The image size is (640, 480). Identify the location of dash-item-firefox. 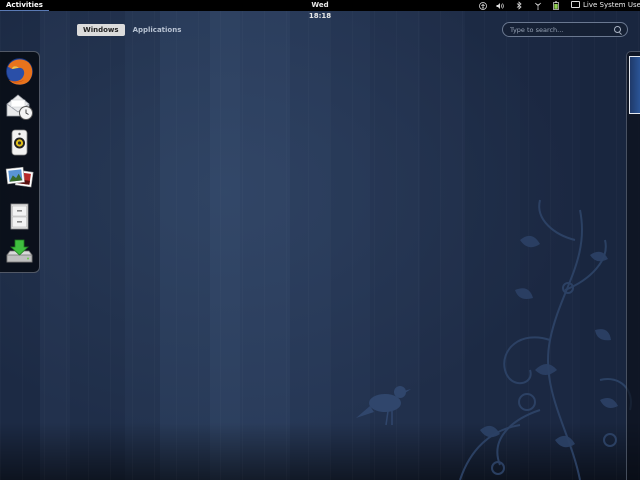
(19, 71).